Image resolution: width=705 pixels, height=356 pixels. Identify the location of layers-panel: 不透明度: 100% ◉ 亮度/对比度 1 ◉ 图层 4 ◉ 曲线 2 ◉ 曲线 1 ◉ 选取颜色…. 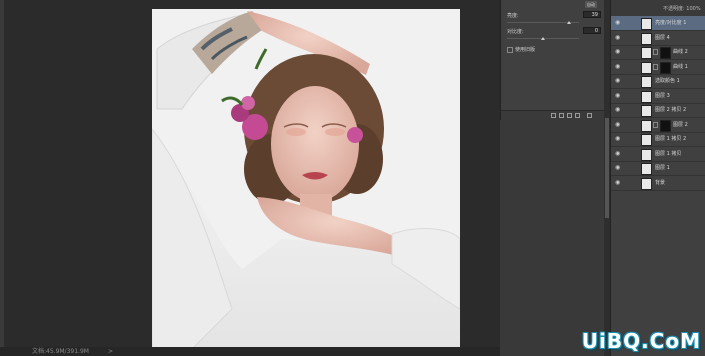
(657, 178).